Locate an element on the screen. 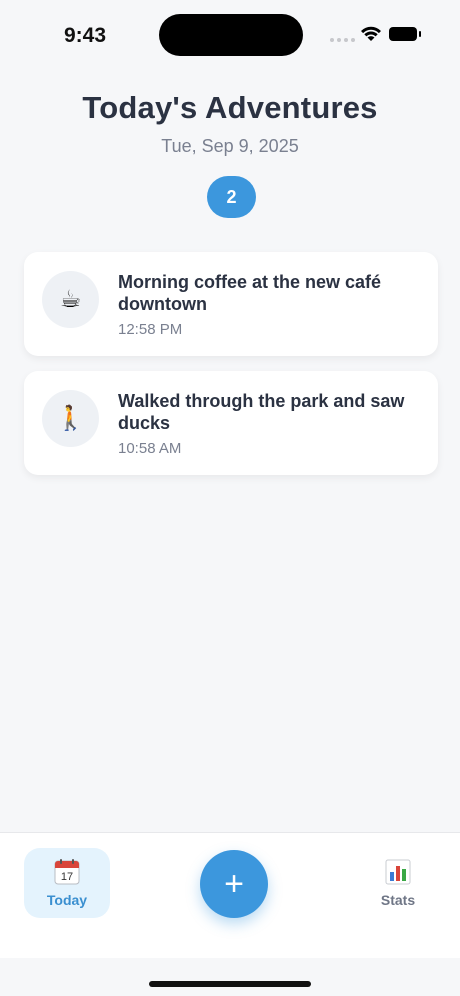  dynamic-island is located at coordinates (231, 35).